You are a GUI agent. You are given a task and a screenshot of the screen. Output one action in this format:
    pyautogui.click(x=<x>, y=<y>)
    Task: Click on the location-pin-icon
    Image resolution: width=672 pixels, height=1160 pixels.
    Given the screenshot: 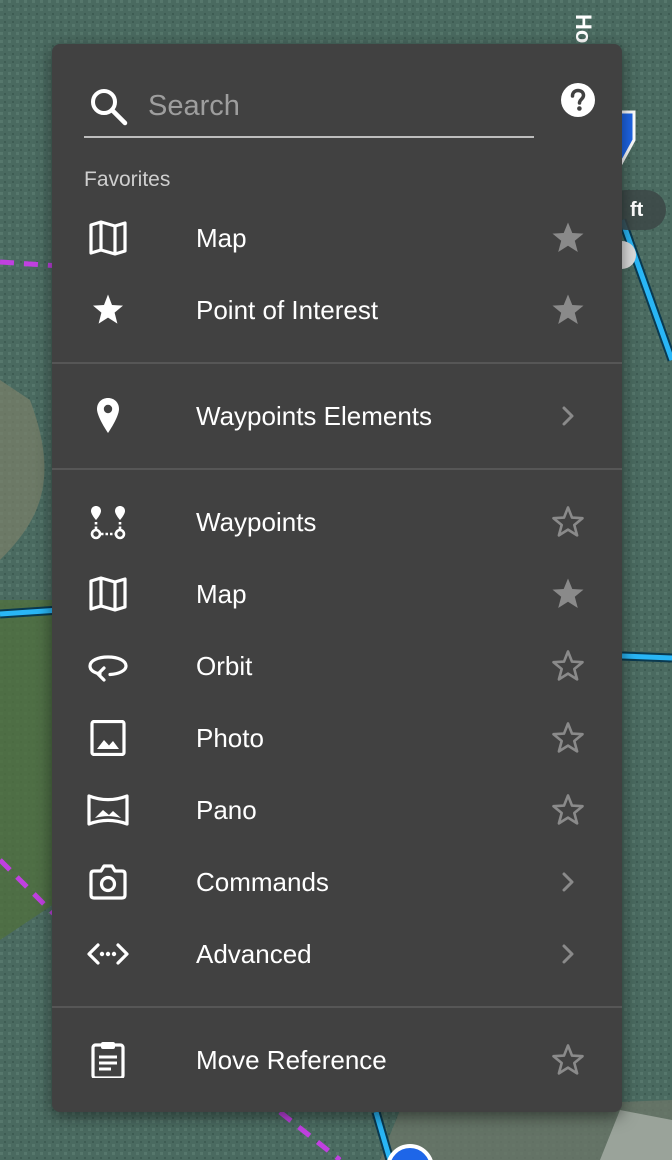 What is the action you would take?
    pyautogui.click(x=108, y=415)
    